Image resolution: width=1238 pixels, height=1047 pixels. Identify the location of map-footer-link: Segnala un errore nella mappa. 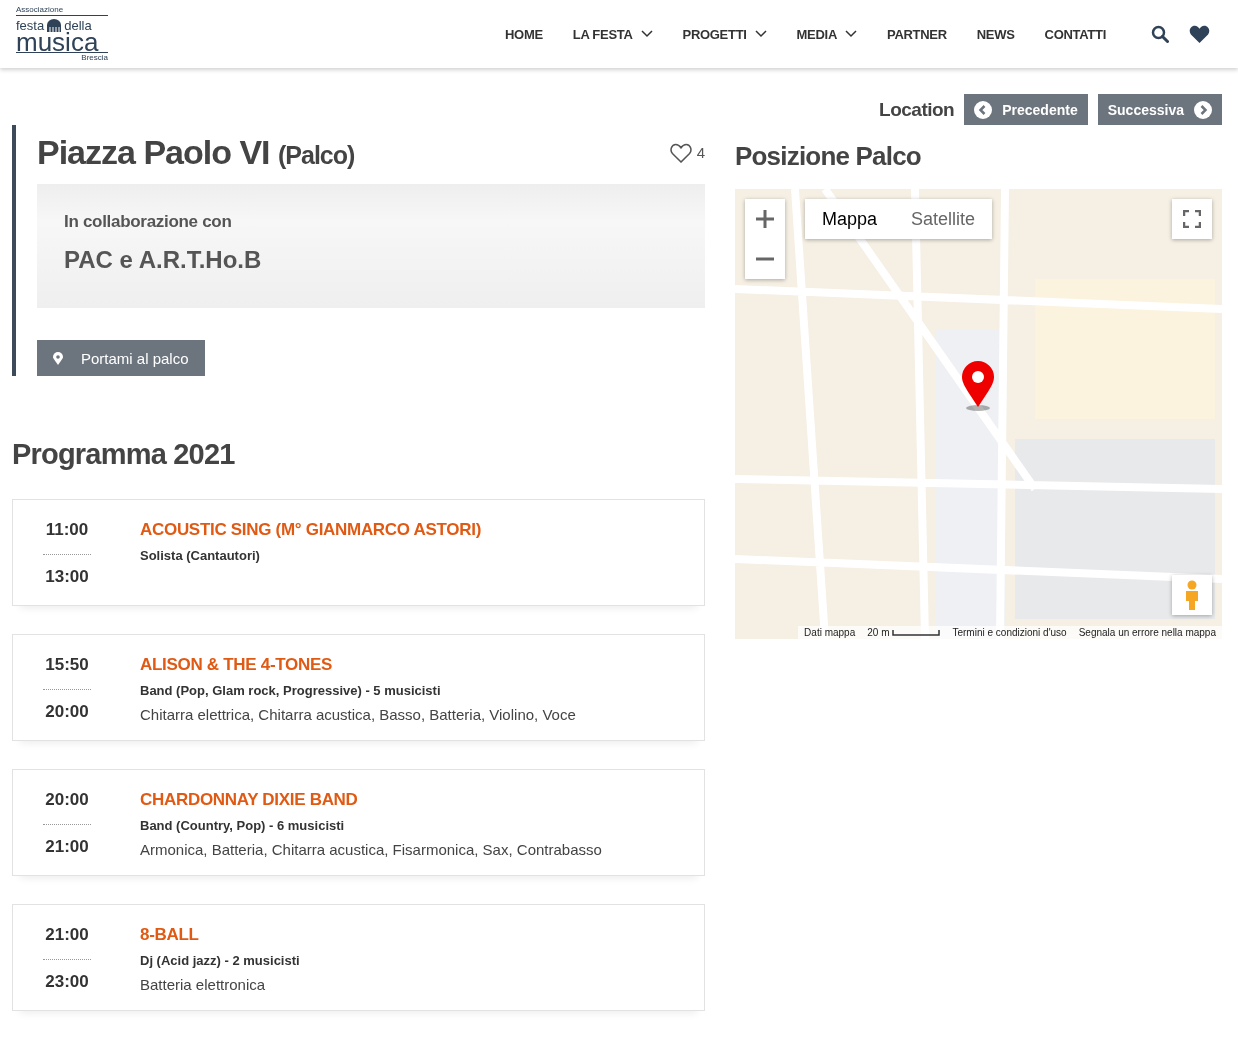
(1147, 632).